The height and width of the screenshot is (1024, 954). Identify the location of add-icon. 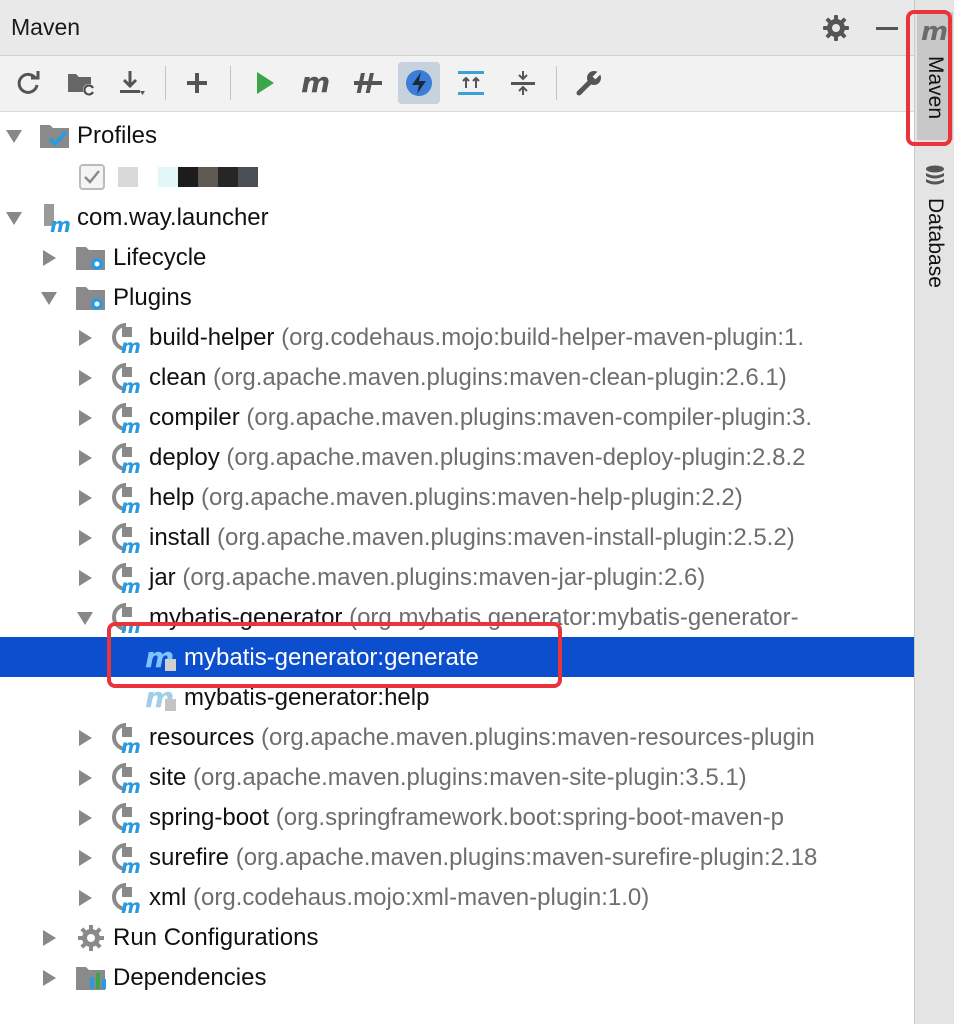
(197, 83).